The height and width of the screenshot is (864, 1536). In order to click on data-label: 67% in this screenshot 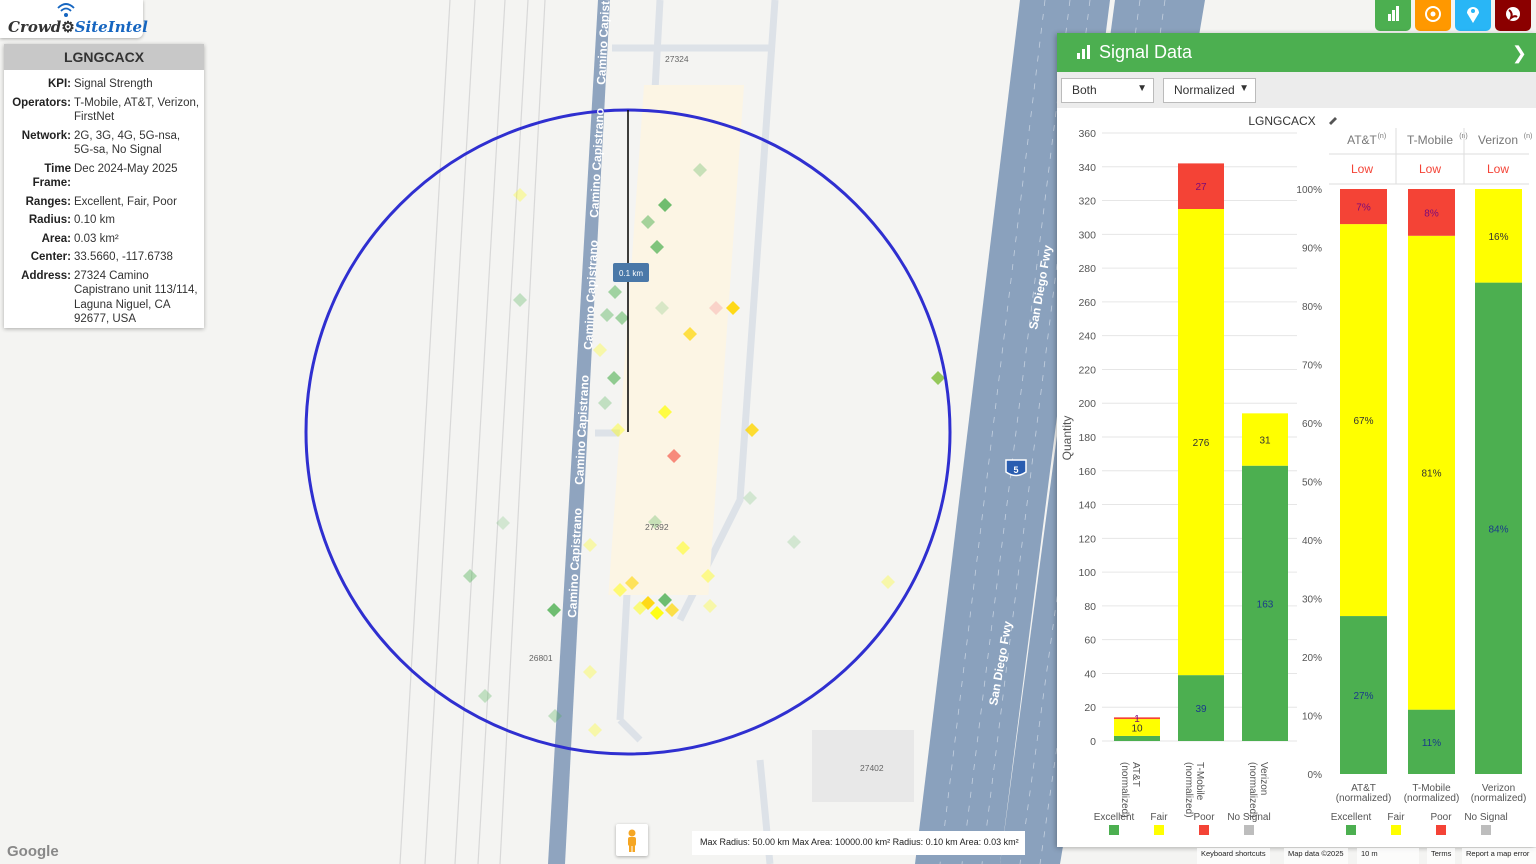, I will do `click(1363, 421)`.